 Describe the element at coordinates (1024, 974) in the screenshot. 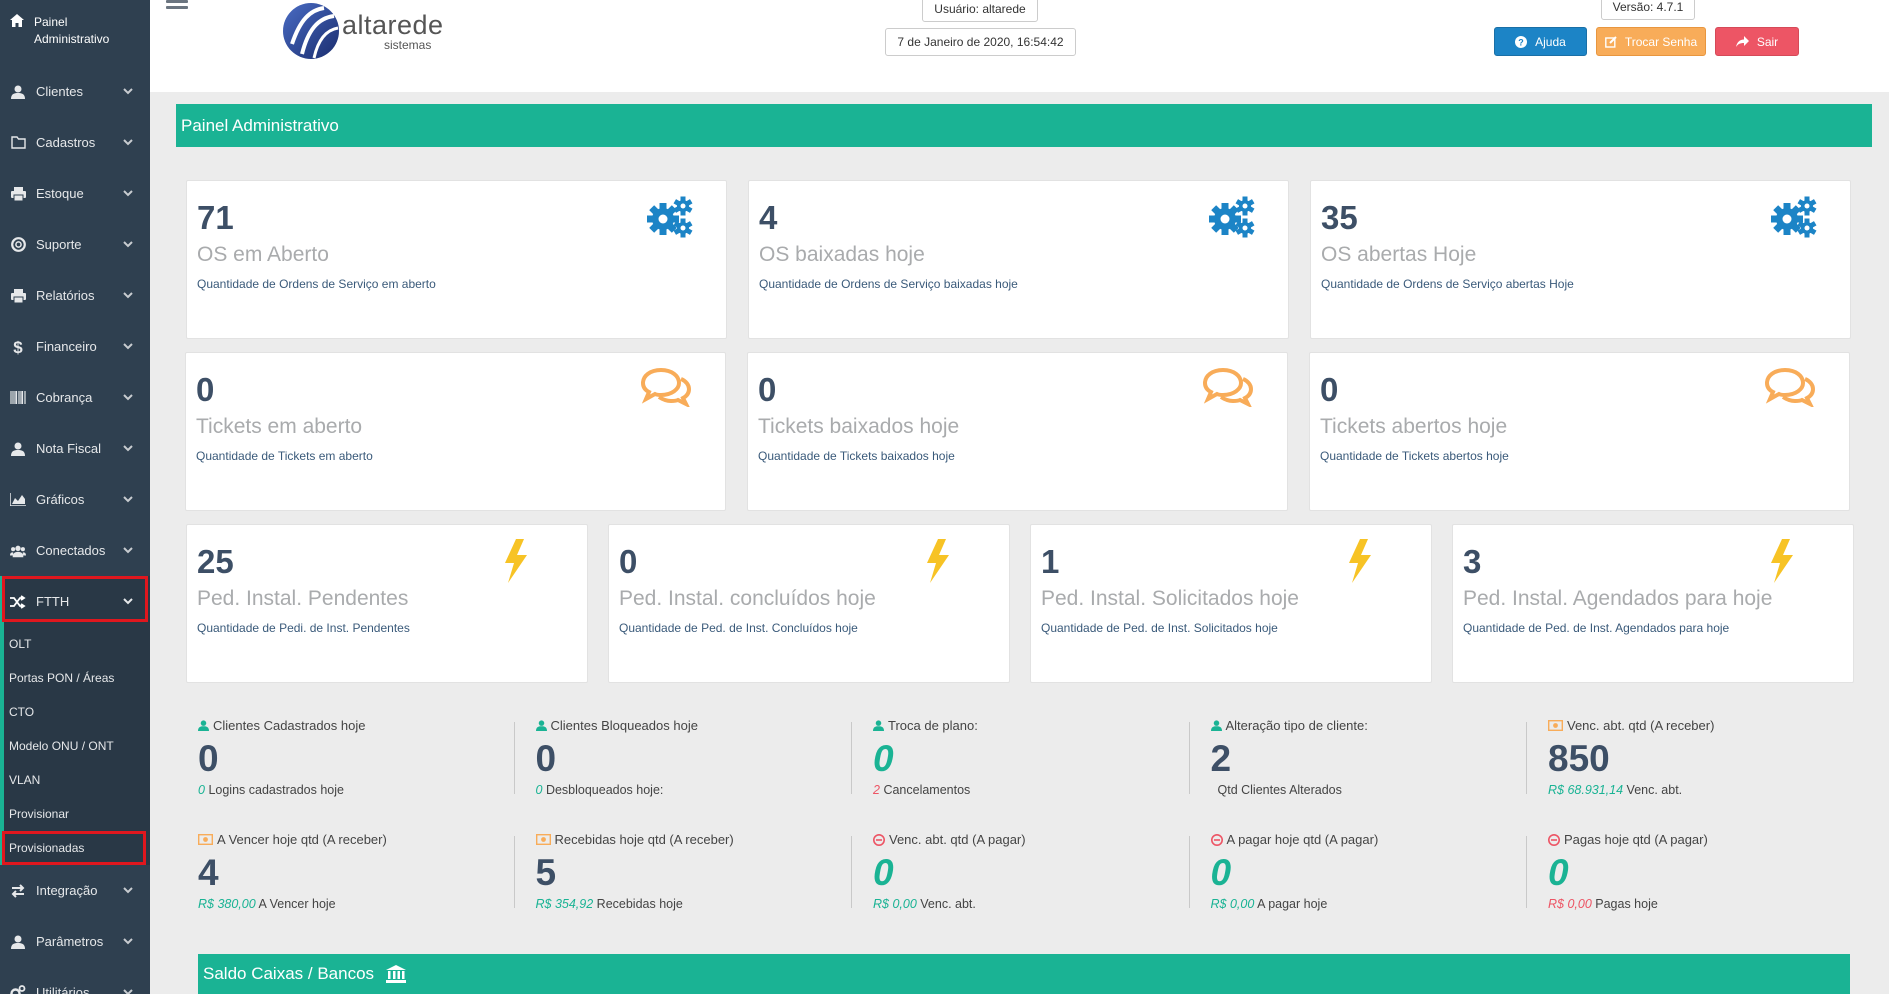

I see `saldo-header: Saldo Caixas / Bancos` at that location.